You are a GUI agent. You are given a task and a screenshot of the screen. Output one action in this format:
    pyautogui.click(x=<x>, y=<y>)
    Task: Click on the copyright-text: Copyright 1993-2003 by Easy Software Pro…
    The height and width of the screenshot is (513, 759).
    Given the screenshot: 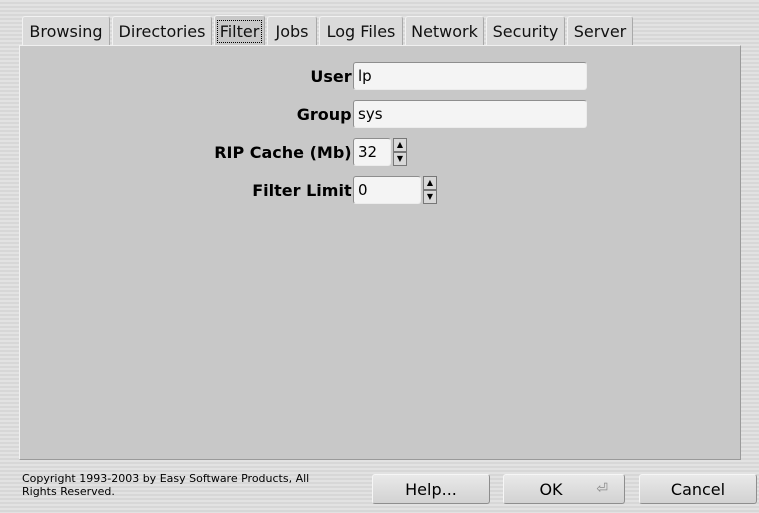 What is the action you would take?
    pyautogui.click(x=166, y=485)
    